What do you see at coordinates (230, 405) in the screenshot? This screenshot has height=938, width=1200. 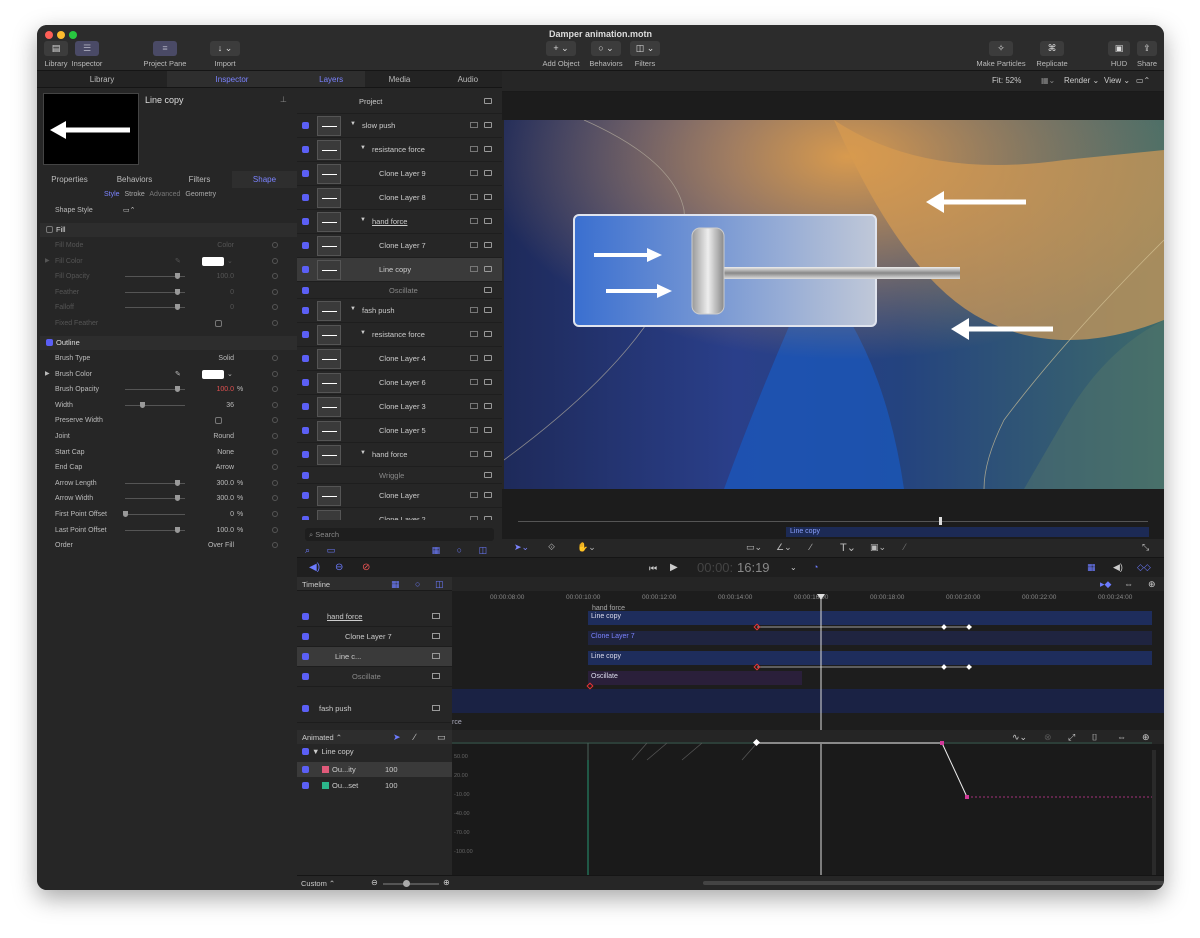 I see `param-value: 36` at bounding box center [230, 405].